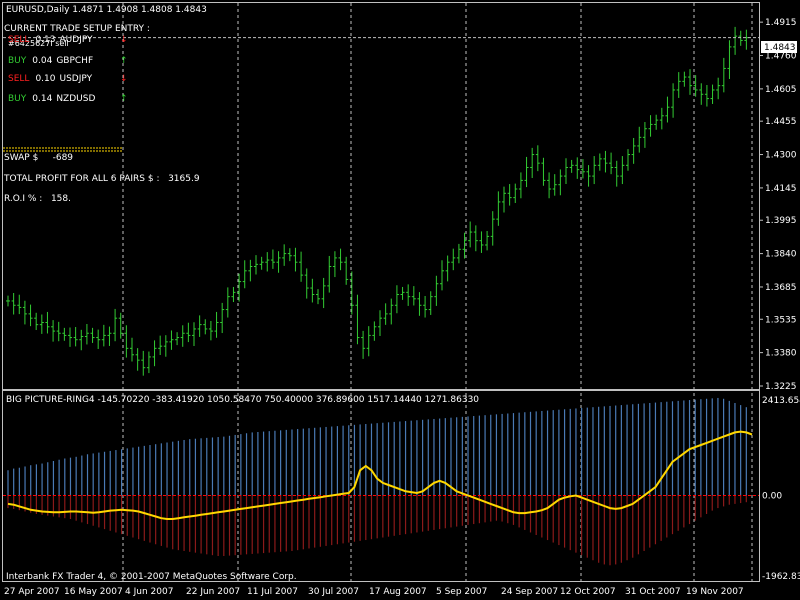  What do you see at coordinates (588, 592) in the screenshot?
I see `x-tick-label: 12 Oct 2007` at bounding box center [588, 592].